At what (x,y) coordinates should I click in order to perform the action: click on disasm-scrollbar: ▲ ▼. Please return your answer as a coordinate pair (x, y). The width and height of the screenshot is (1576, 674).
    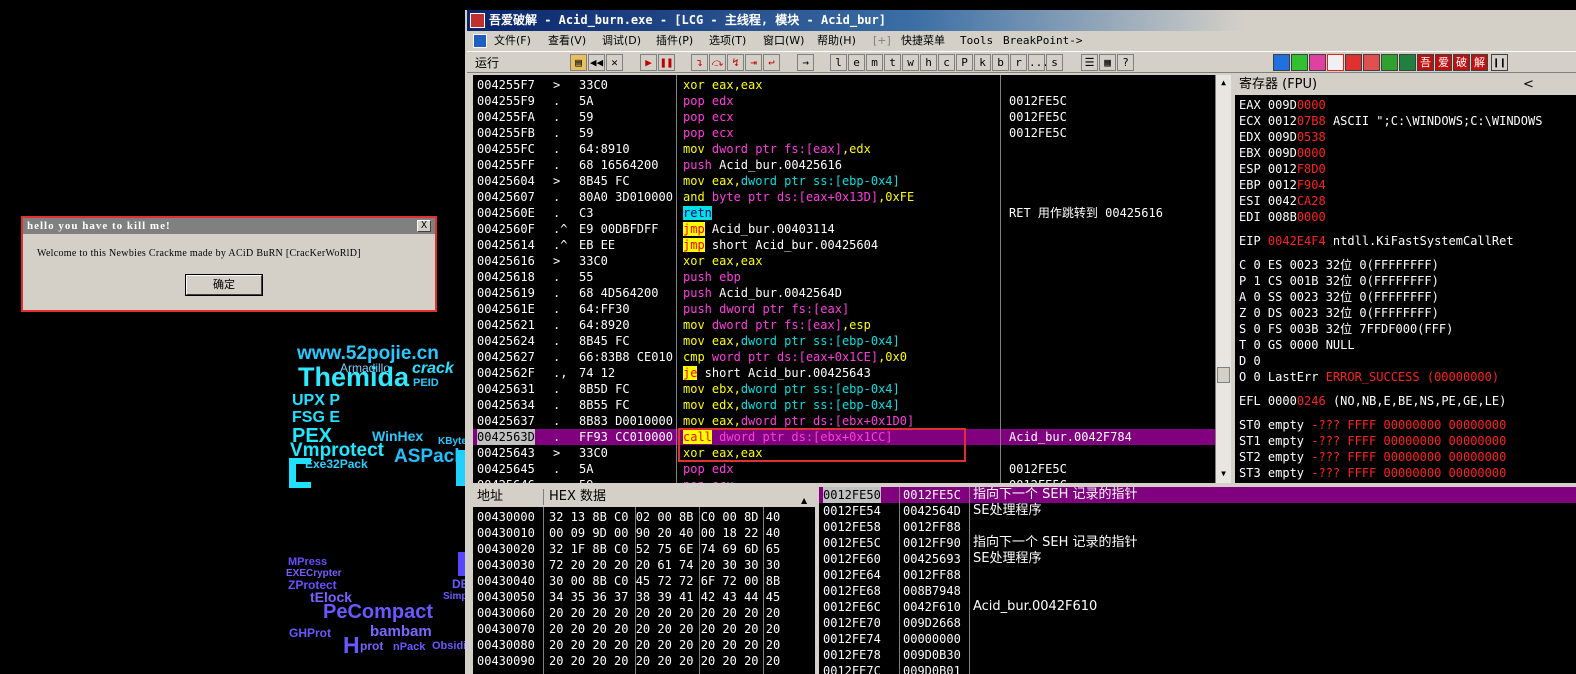
    Looking at the image, I should click on (1223, 279).